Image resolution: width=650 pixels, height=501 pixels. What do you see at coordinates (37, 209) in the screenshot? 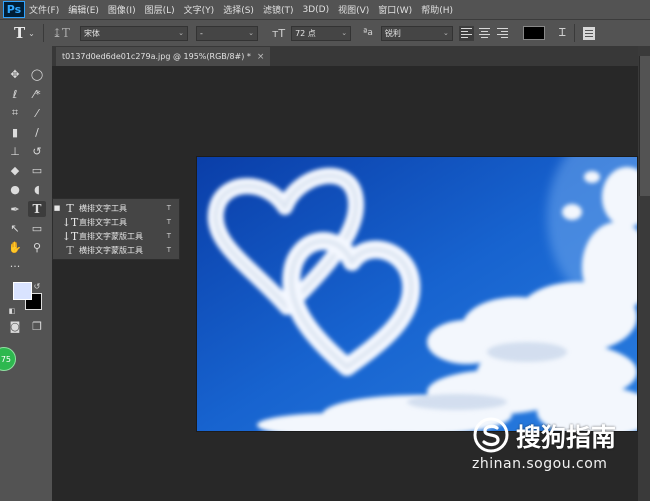
I see `type-icon: T` at bounding box center [37, 209].